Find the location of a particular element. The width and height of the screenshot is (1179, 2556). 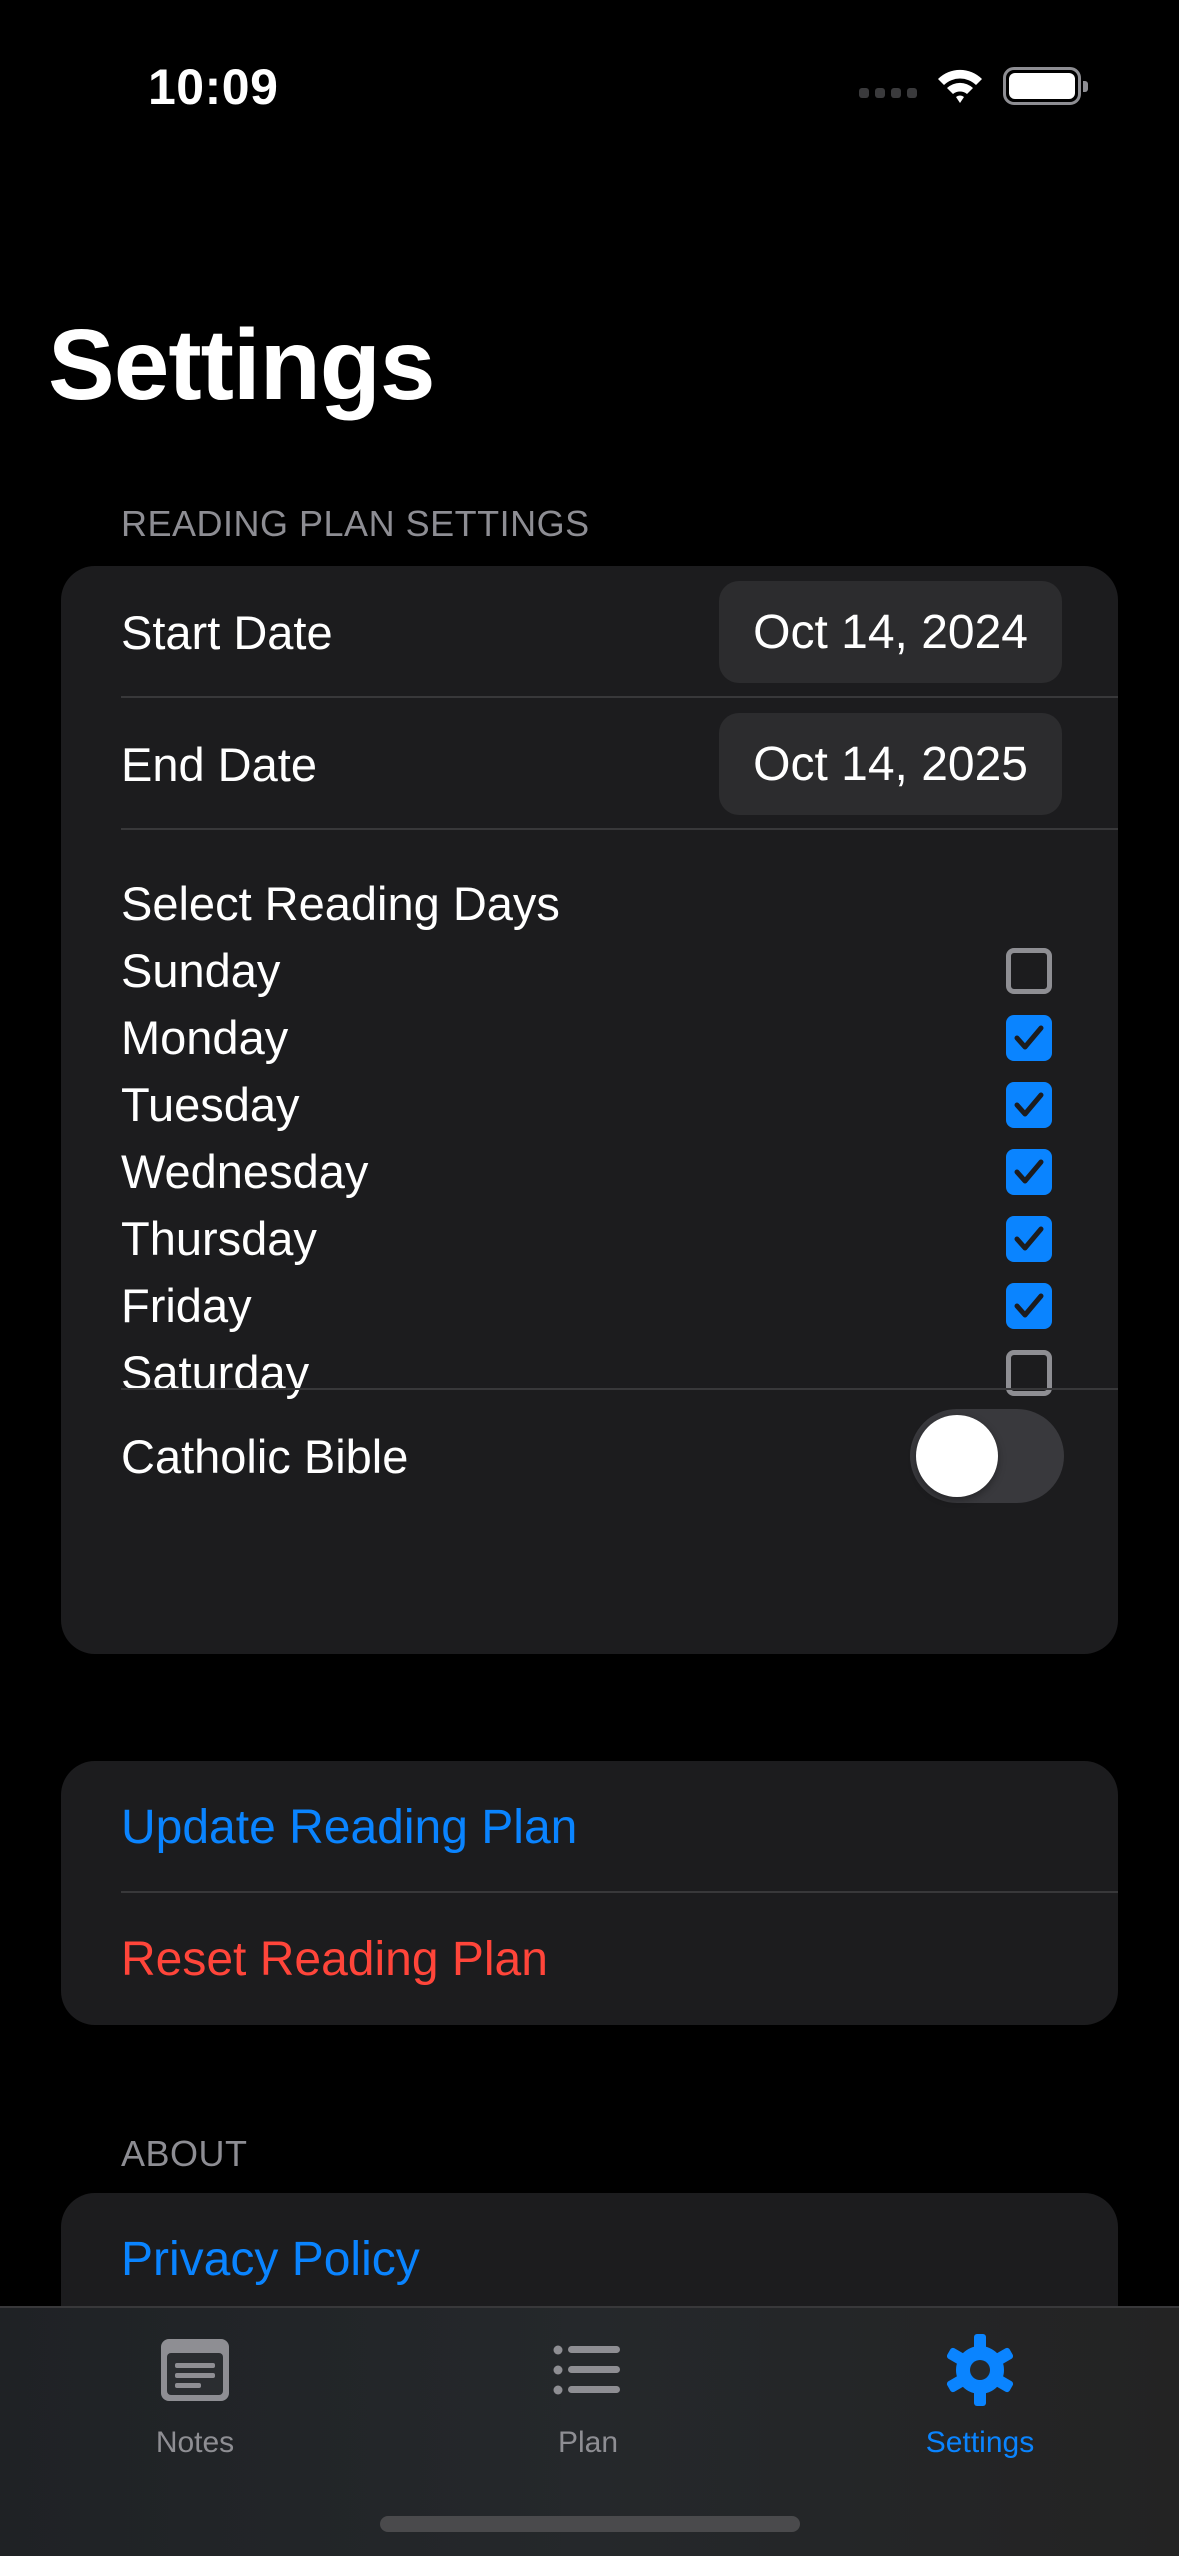

page-title: Settings is located at coordinates (241, 365).